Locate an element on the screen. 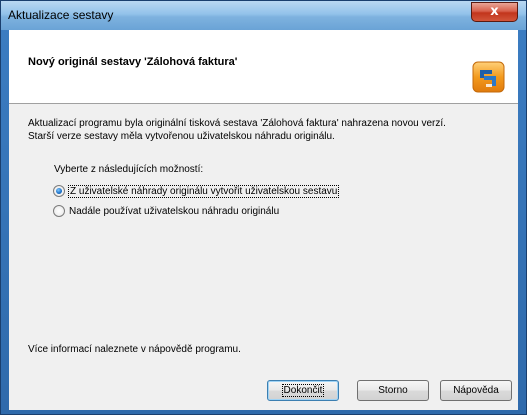  radio-unselected-icon is located at coordinates (59, 211).